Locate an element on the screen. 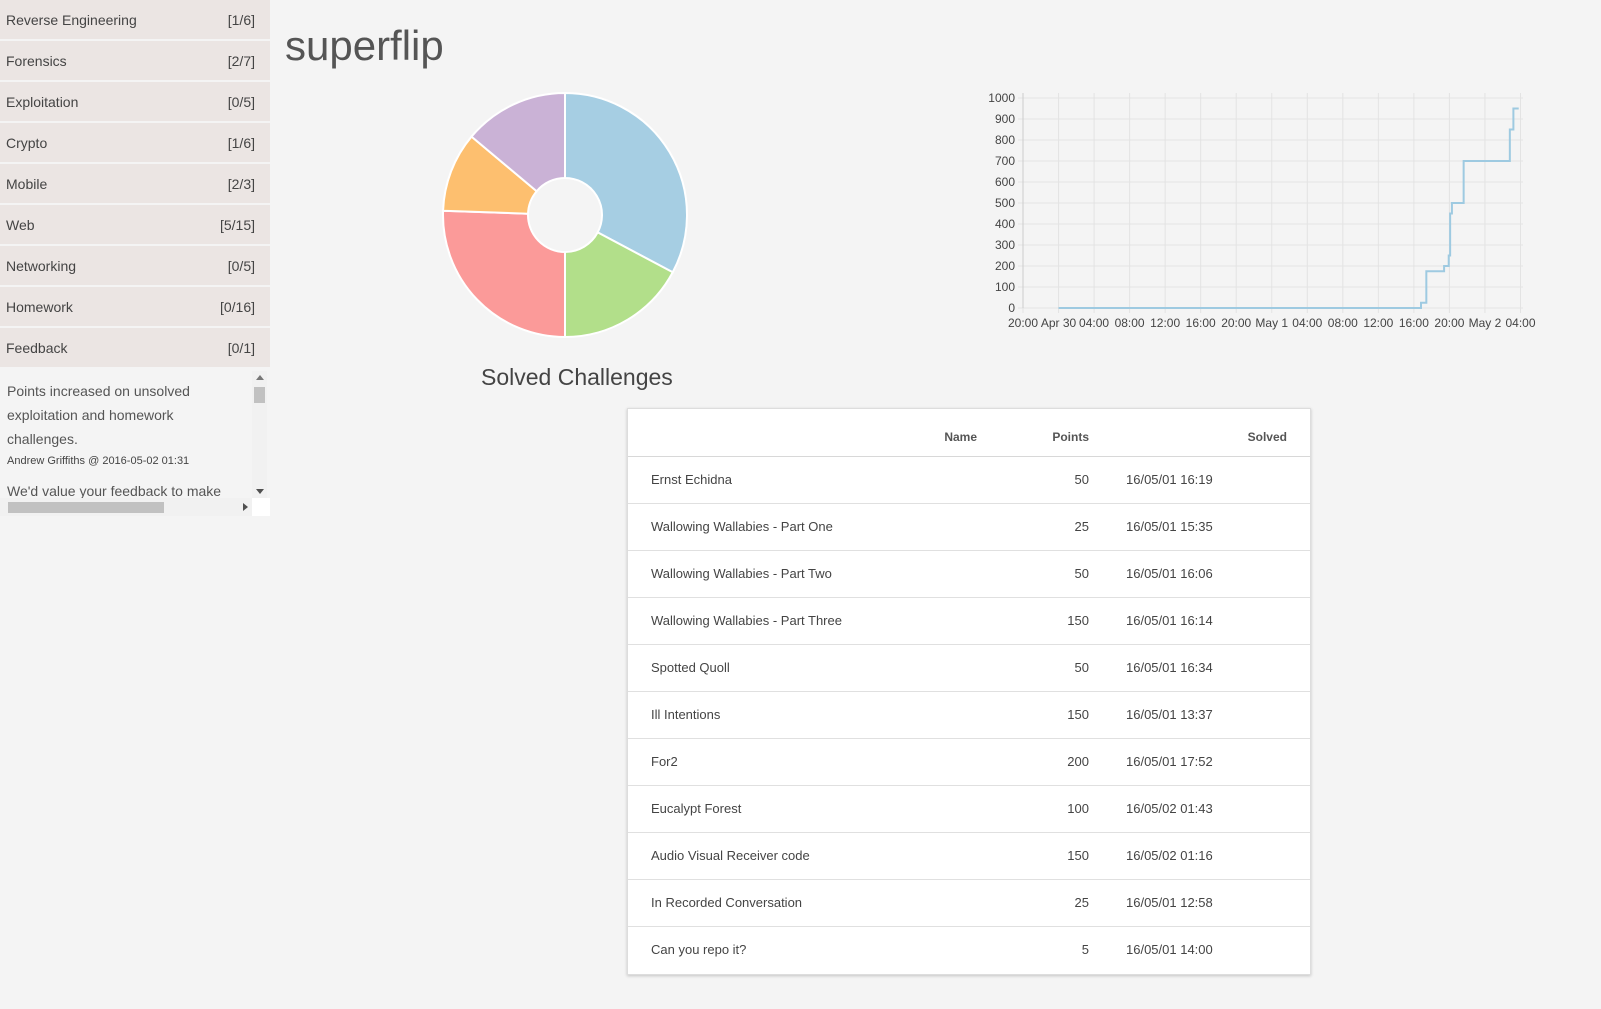 This screenshot has width=1601, height=1009. row-solved: 16/05/01 12:58 is located at coordinates (1169, 902).